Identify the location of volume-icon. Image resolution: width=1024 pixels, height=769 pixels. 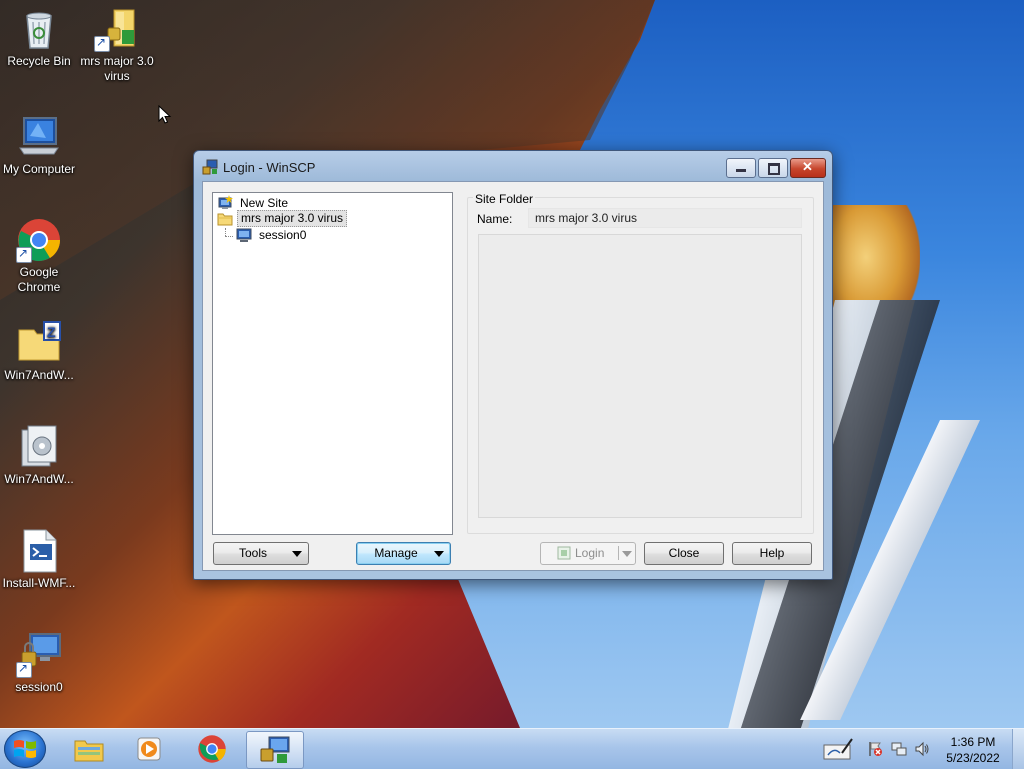
(922, 749).